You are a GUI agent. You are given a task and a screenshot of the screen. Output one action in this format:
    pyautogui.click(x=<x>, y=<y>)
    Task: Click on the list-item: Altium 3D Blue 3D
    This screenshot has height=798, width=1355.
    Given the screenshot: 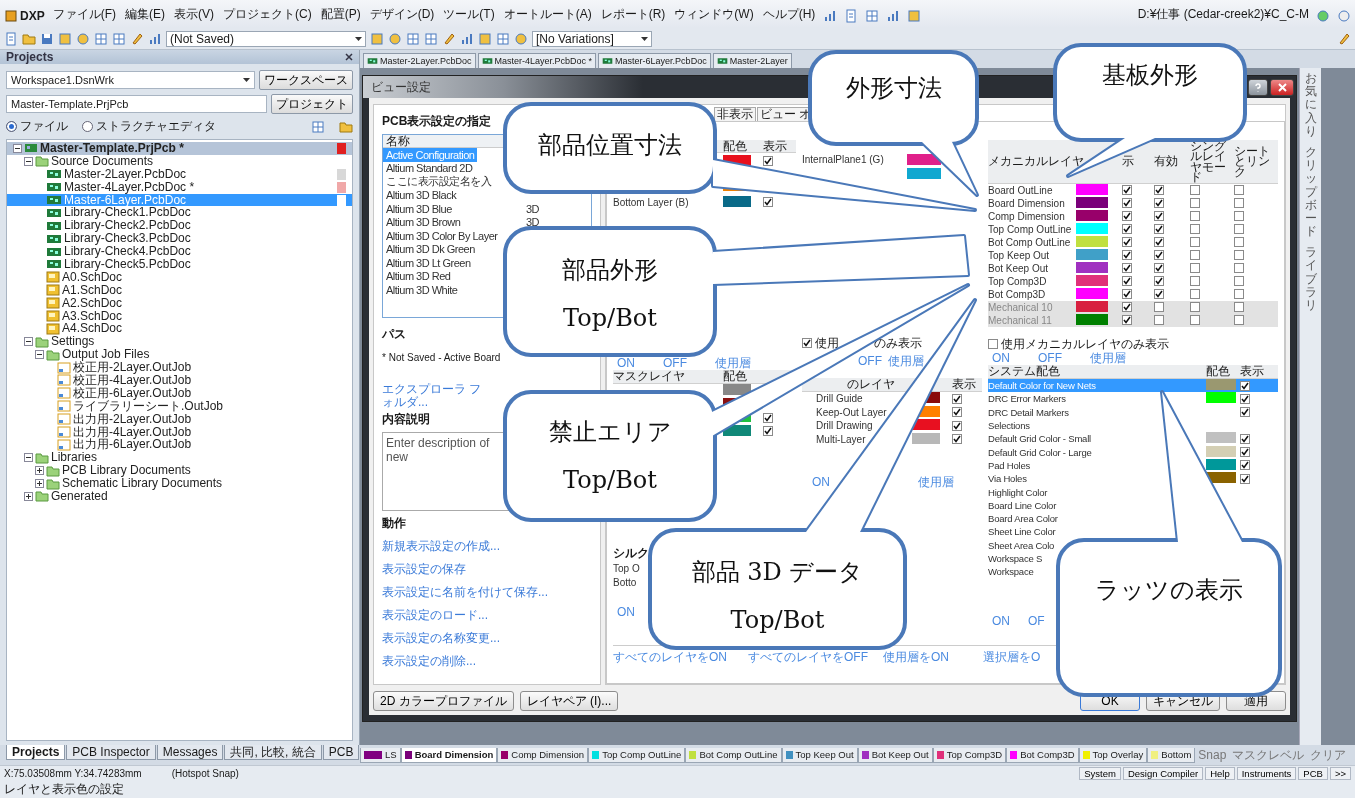 What is the action you would take?
    pyautogui.click(x=463, y=209)
    